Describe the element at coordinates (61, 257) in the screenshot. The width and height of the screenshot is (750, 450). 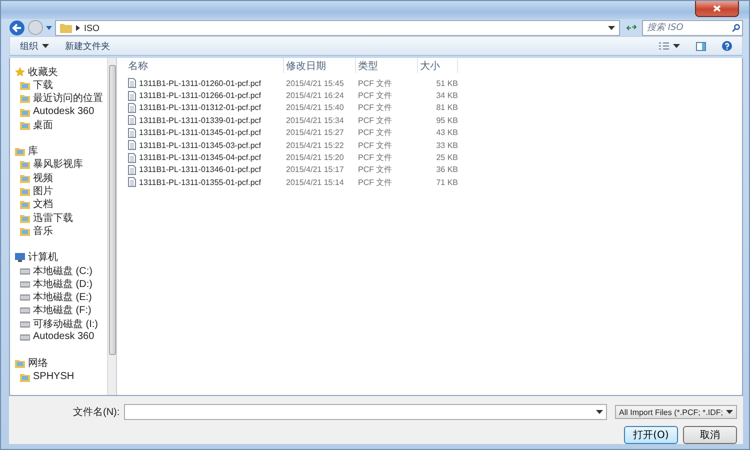
I see `sidebar-group: 计算机` at that location.